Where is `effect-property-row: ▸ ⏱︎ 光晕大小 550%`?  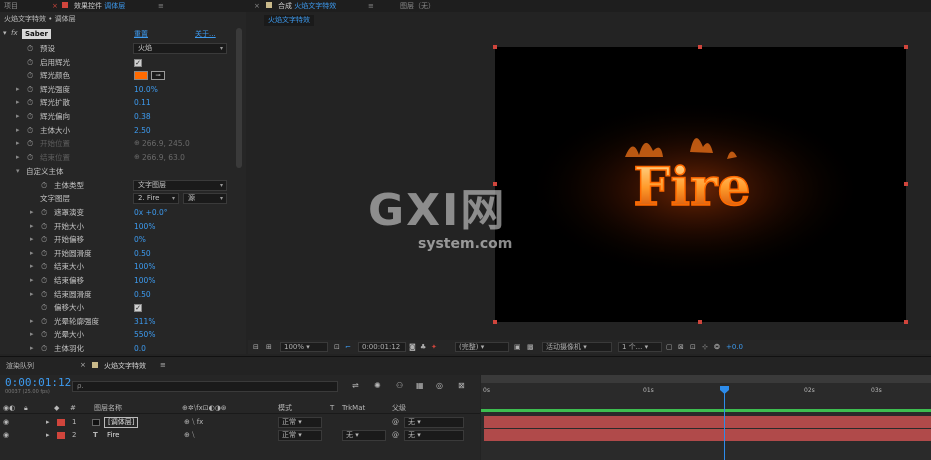
effect-property-row: ▸ ⏱︎ 光晕大小 550% is located at coordinates (117, 335).